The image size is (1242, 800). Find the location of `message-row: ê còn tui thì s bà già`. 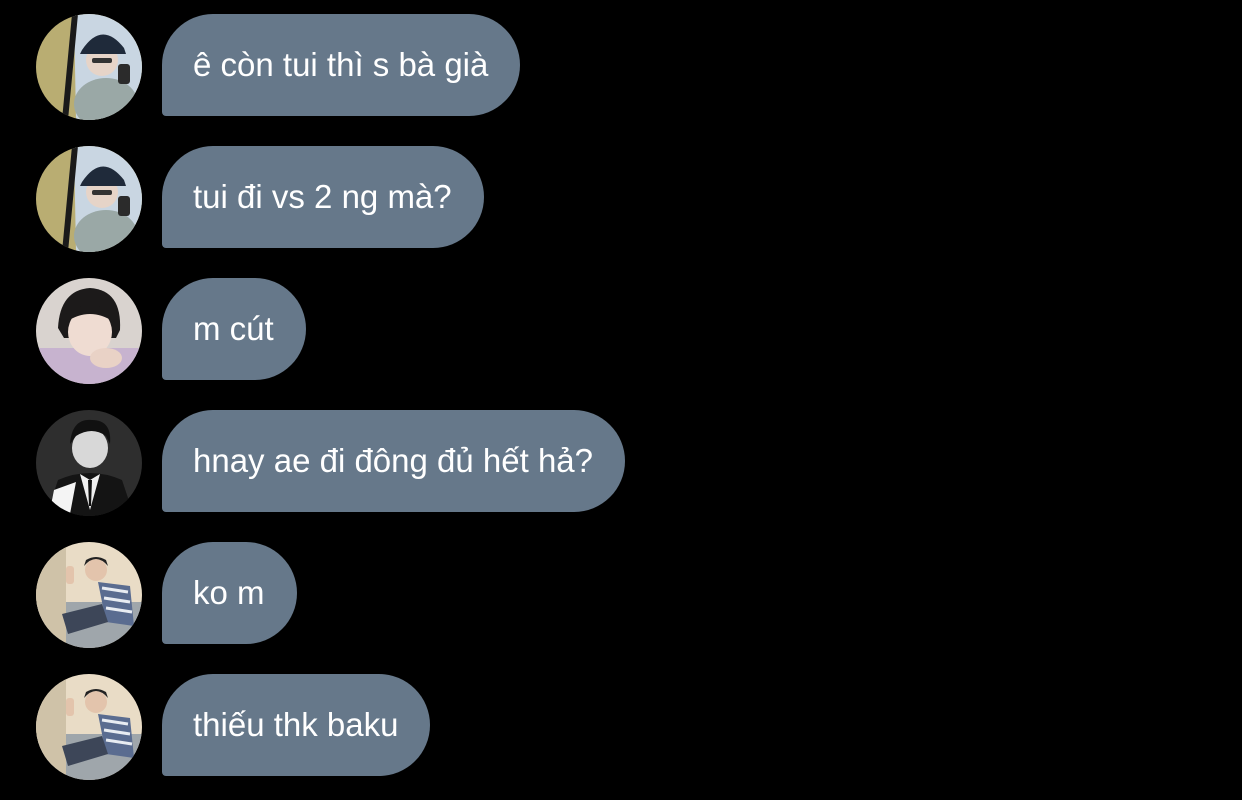

message-row: ê còn tui thì s bà già is located at coordinates (621, 67).